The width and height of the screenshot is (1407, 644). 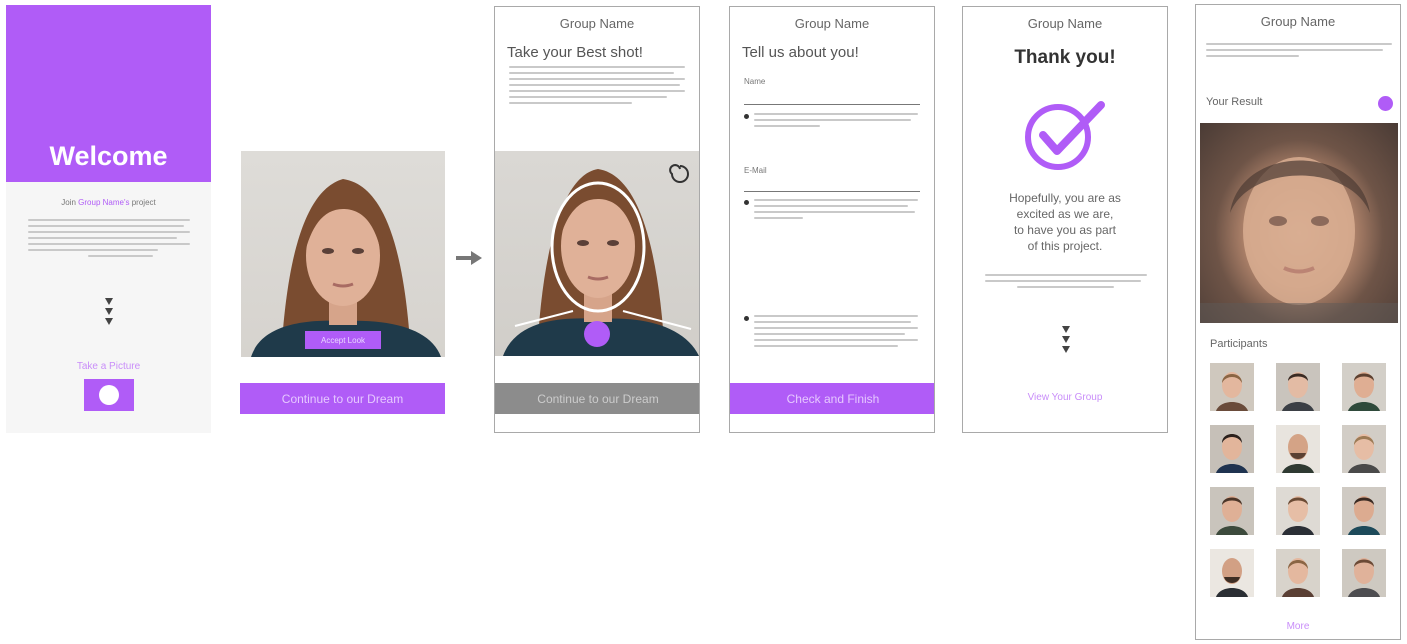 I want to click on result-screen: Group Name Your Result Participants More, so click(x=1298, y=322).